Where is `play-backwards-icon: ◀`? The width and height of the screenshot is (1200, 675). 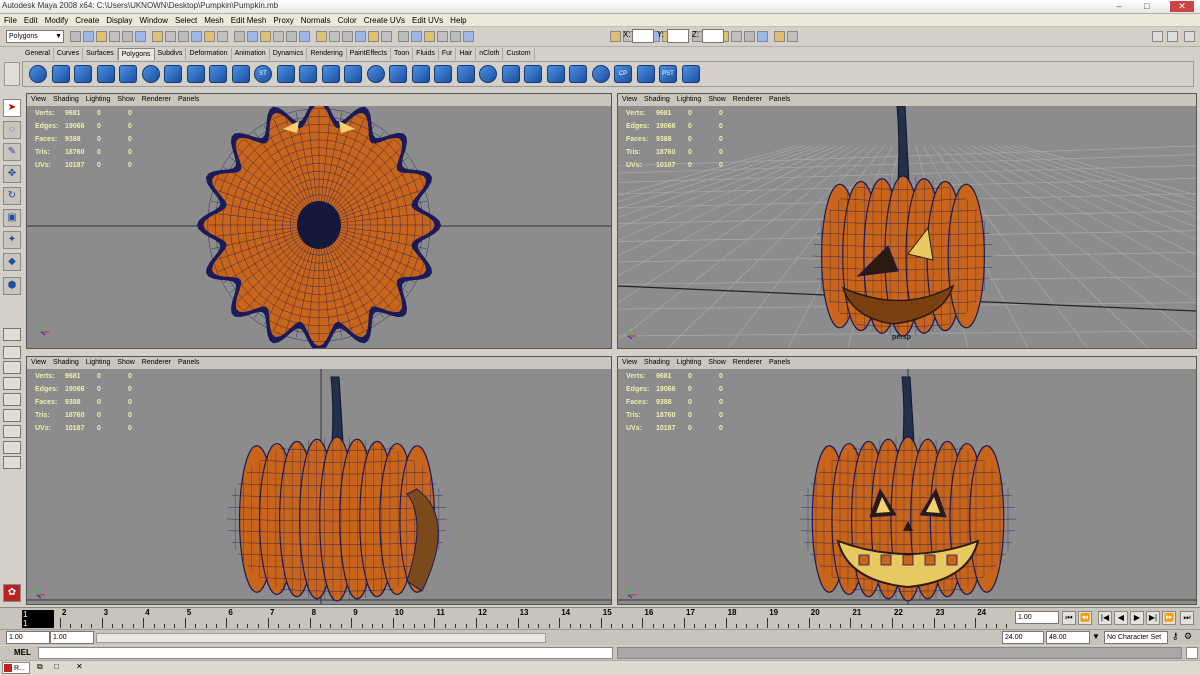
play-backwards-icon: ◀ is located at coordinates (1121, 618).